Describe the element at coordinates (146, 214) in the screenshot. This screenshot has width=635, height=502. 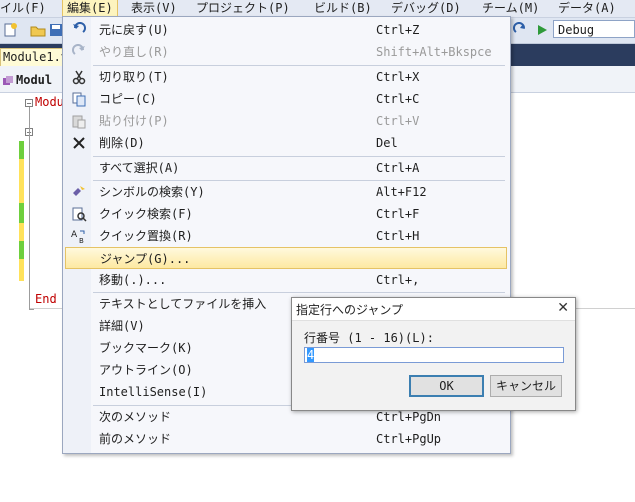
I see `menu-item-label: クイック検索(F)` at that location.